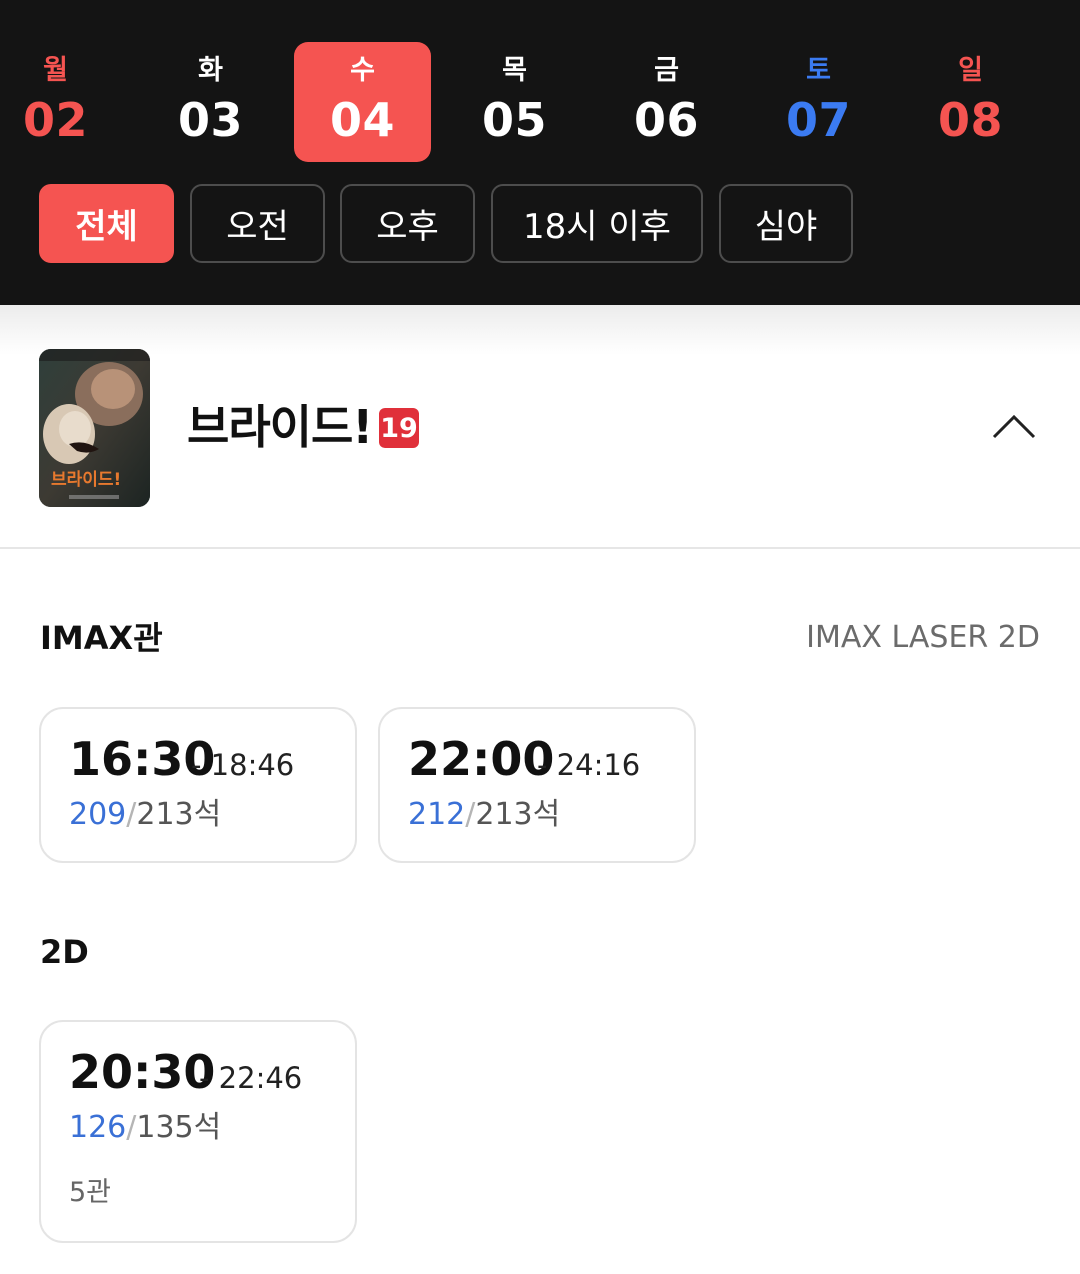 The height and width of the screenshot is (1274, 1080). I want to click on showtime-card: 22:00 - 24:16 212/213석, so click(537, 785).